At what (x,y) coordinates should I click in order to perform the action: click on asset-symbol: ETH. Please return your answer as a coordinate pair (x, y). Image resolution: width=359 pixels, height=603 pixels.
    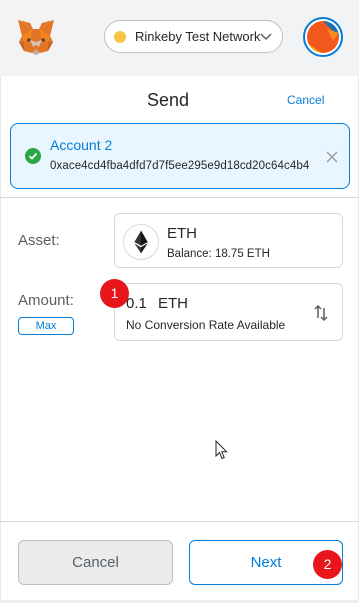
    Looking at the image, I should click on (182, 233).